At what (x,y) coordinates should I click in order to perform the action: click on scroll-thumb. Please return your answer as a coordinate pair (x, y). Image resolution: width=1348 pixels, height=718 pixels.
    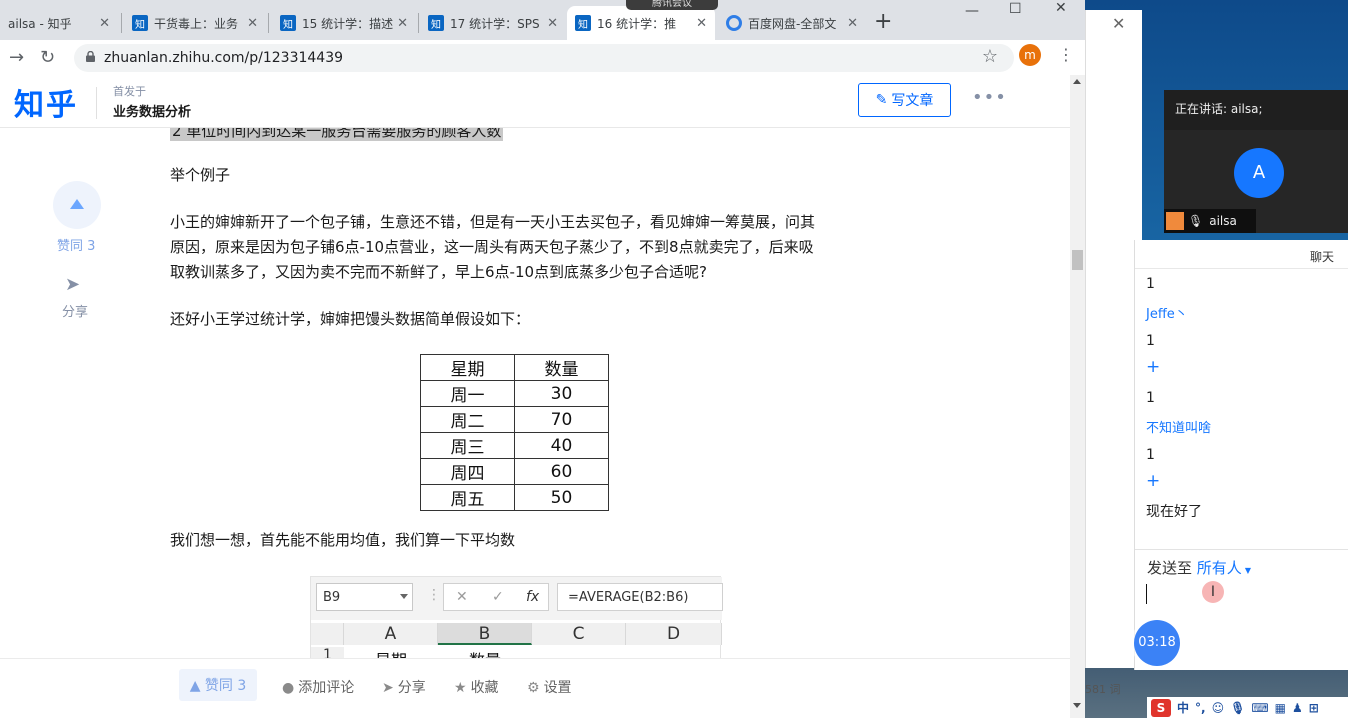
    Looking at the image, I should click on (1077, 260).